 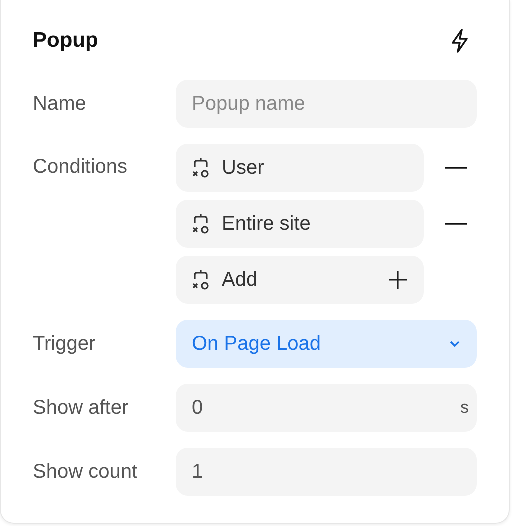 What do you see at coordinates (326, 408) in the screenshot?
I see `show-after-field: 0 s` at bounding box center [326, 408].